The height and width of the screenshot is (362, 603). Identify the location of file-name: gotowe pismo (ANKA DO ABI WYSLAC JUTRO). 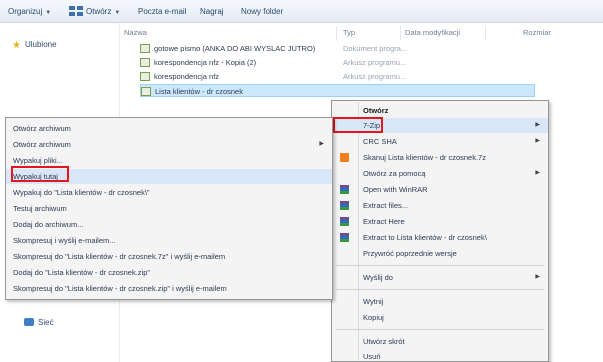
(235, 48).